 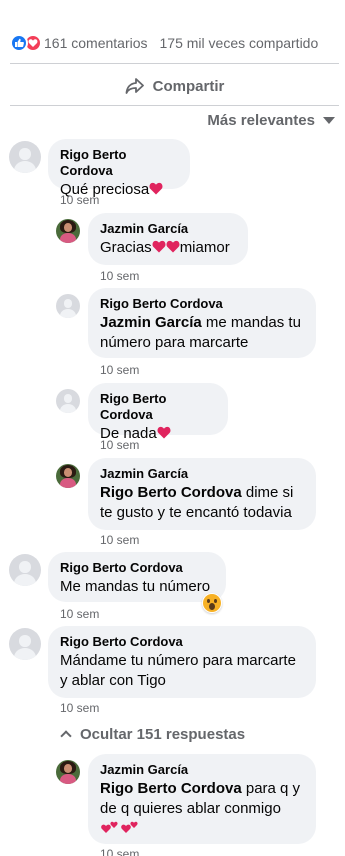 What do you see at coordinates (329, 120) in the screenshot?
I see `caret-down-icon` at bounding box center [329, 120].